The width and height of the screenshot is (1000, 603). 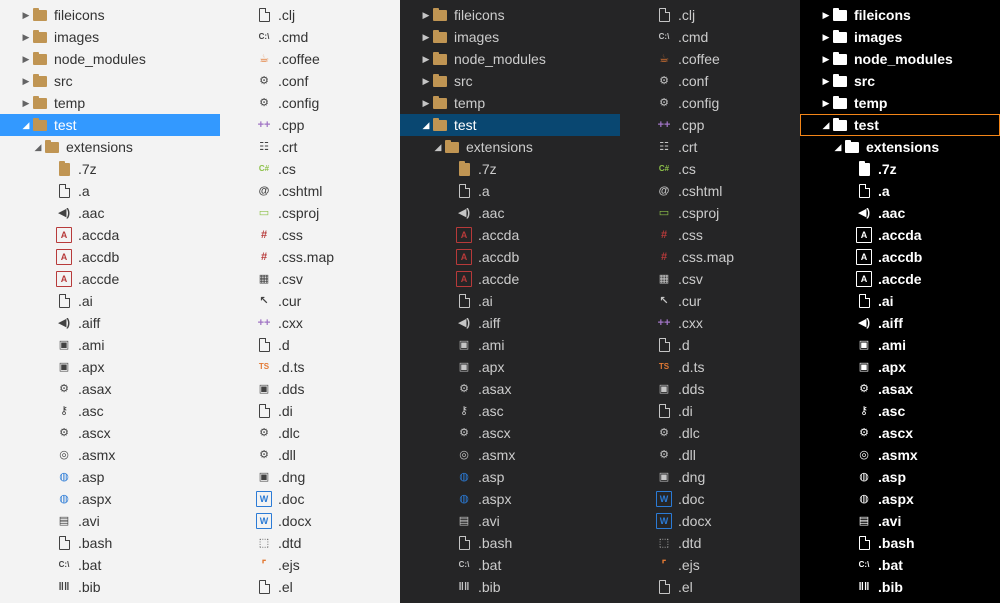 What do you see at coordinates (728, 565) in the screenshot?
I see `tree-file-row: ⌜ .ejs` at bounding box center [728, 565].